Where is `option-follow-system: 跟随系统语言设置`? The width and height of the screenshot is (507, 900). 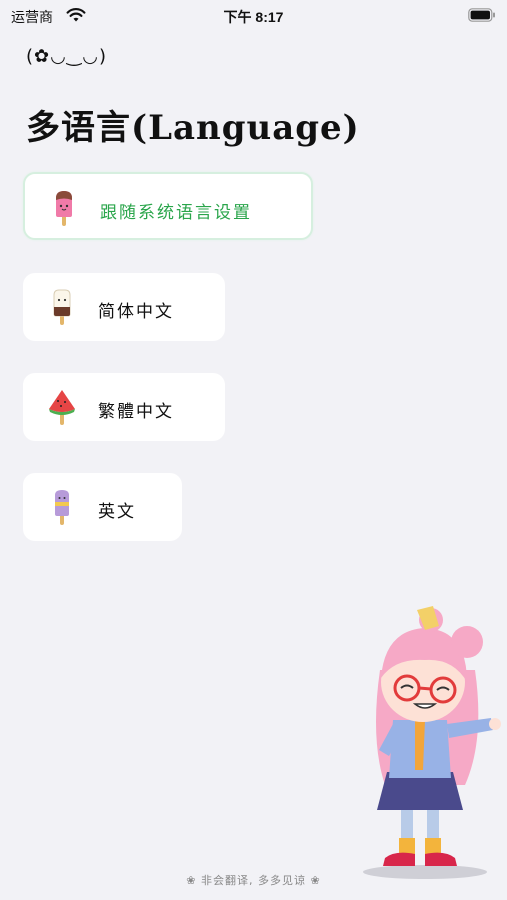 option-follow-system: 跟随系统语言设置 is located at coordinates (168, 206).